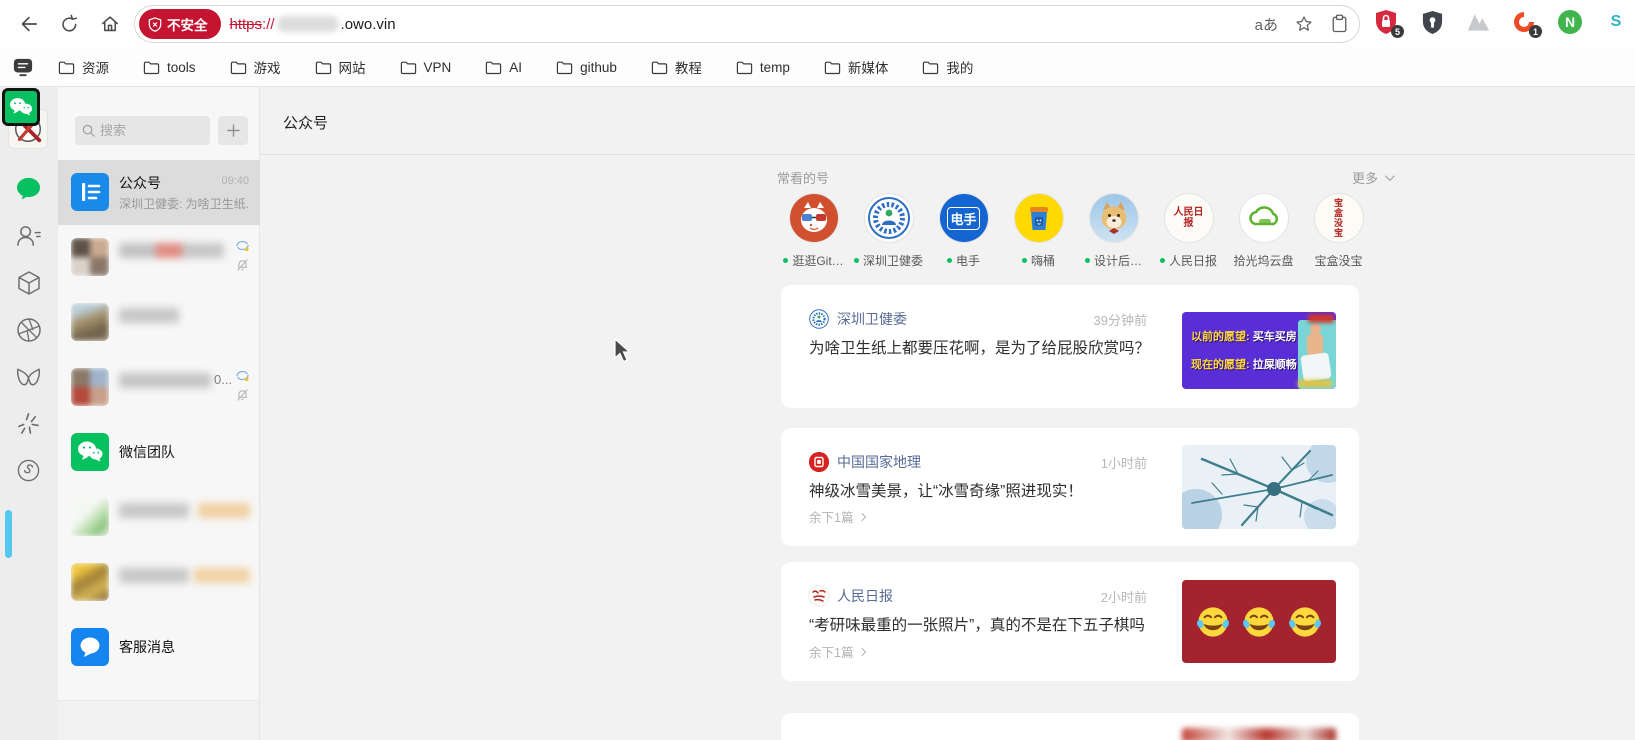  What do you see at coordinates (586, 67) in the screenshot?
I see `bookmark-folder: github` at bounding box center [586, 67].